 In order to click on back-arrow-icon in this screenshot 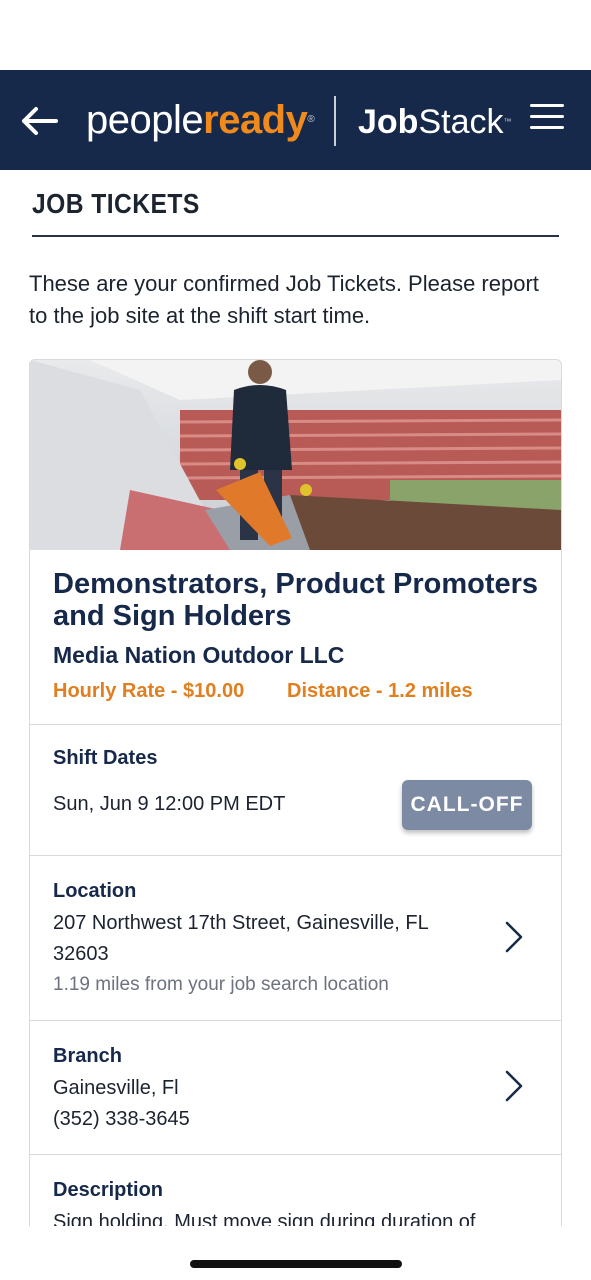, I will do `click(39, 121)`.